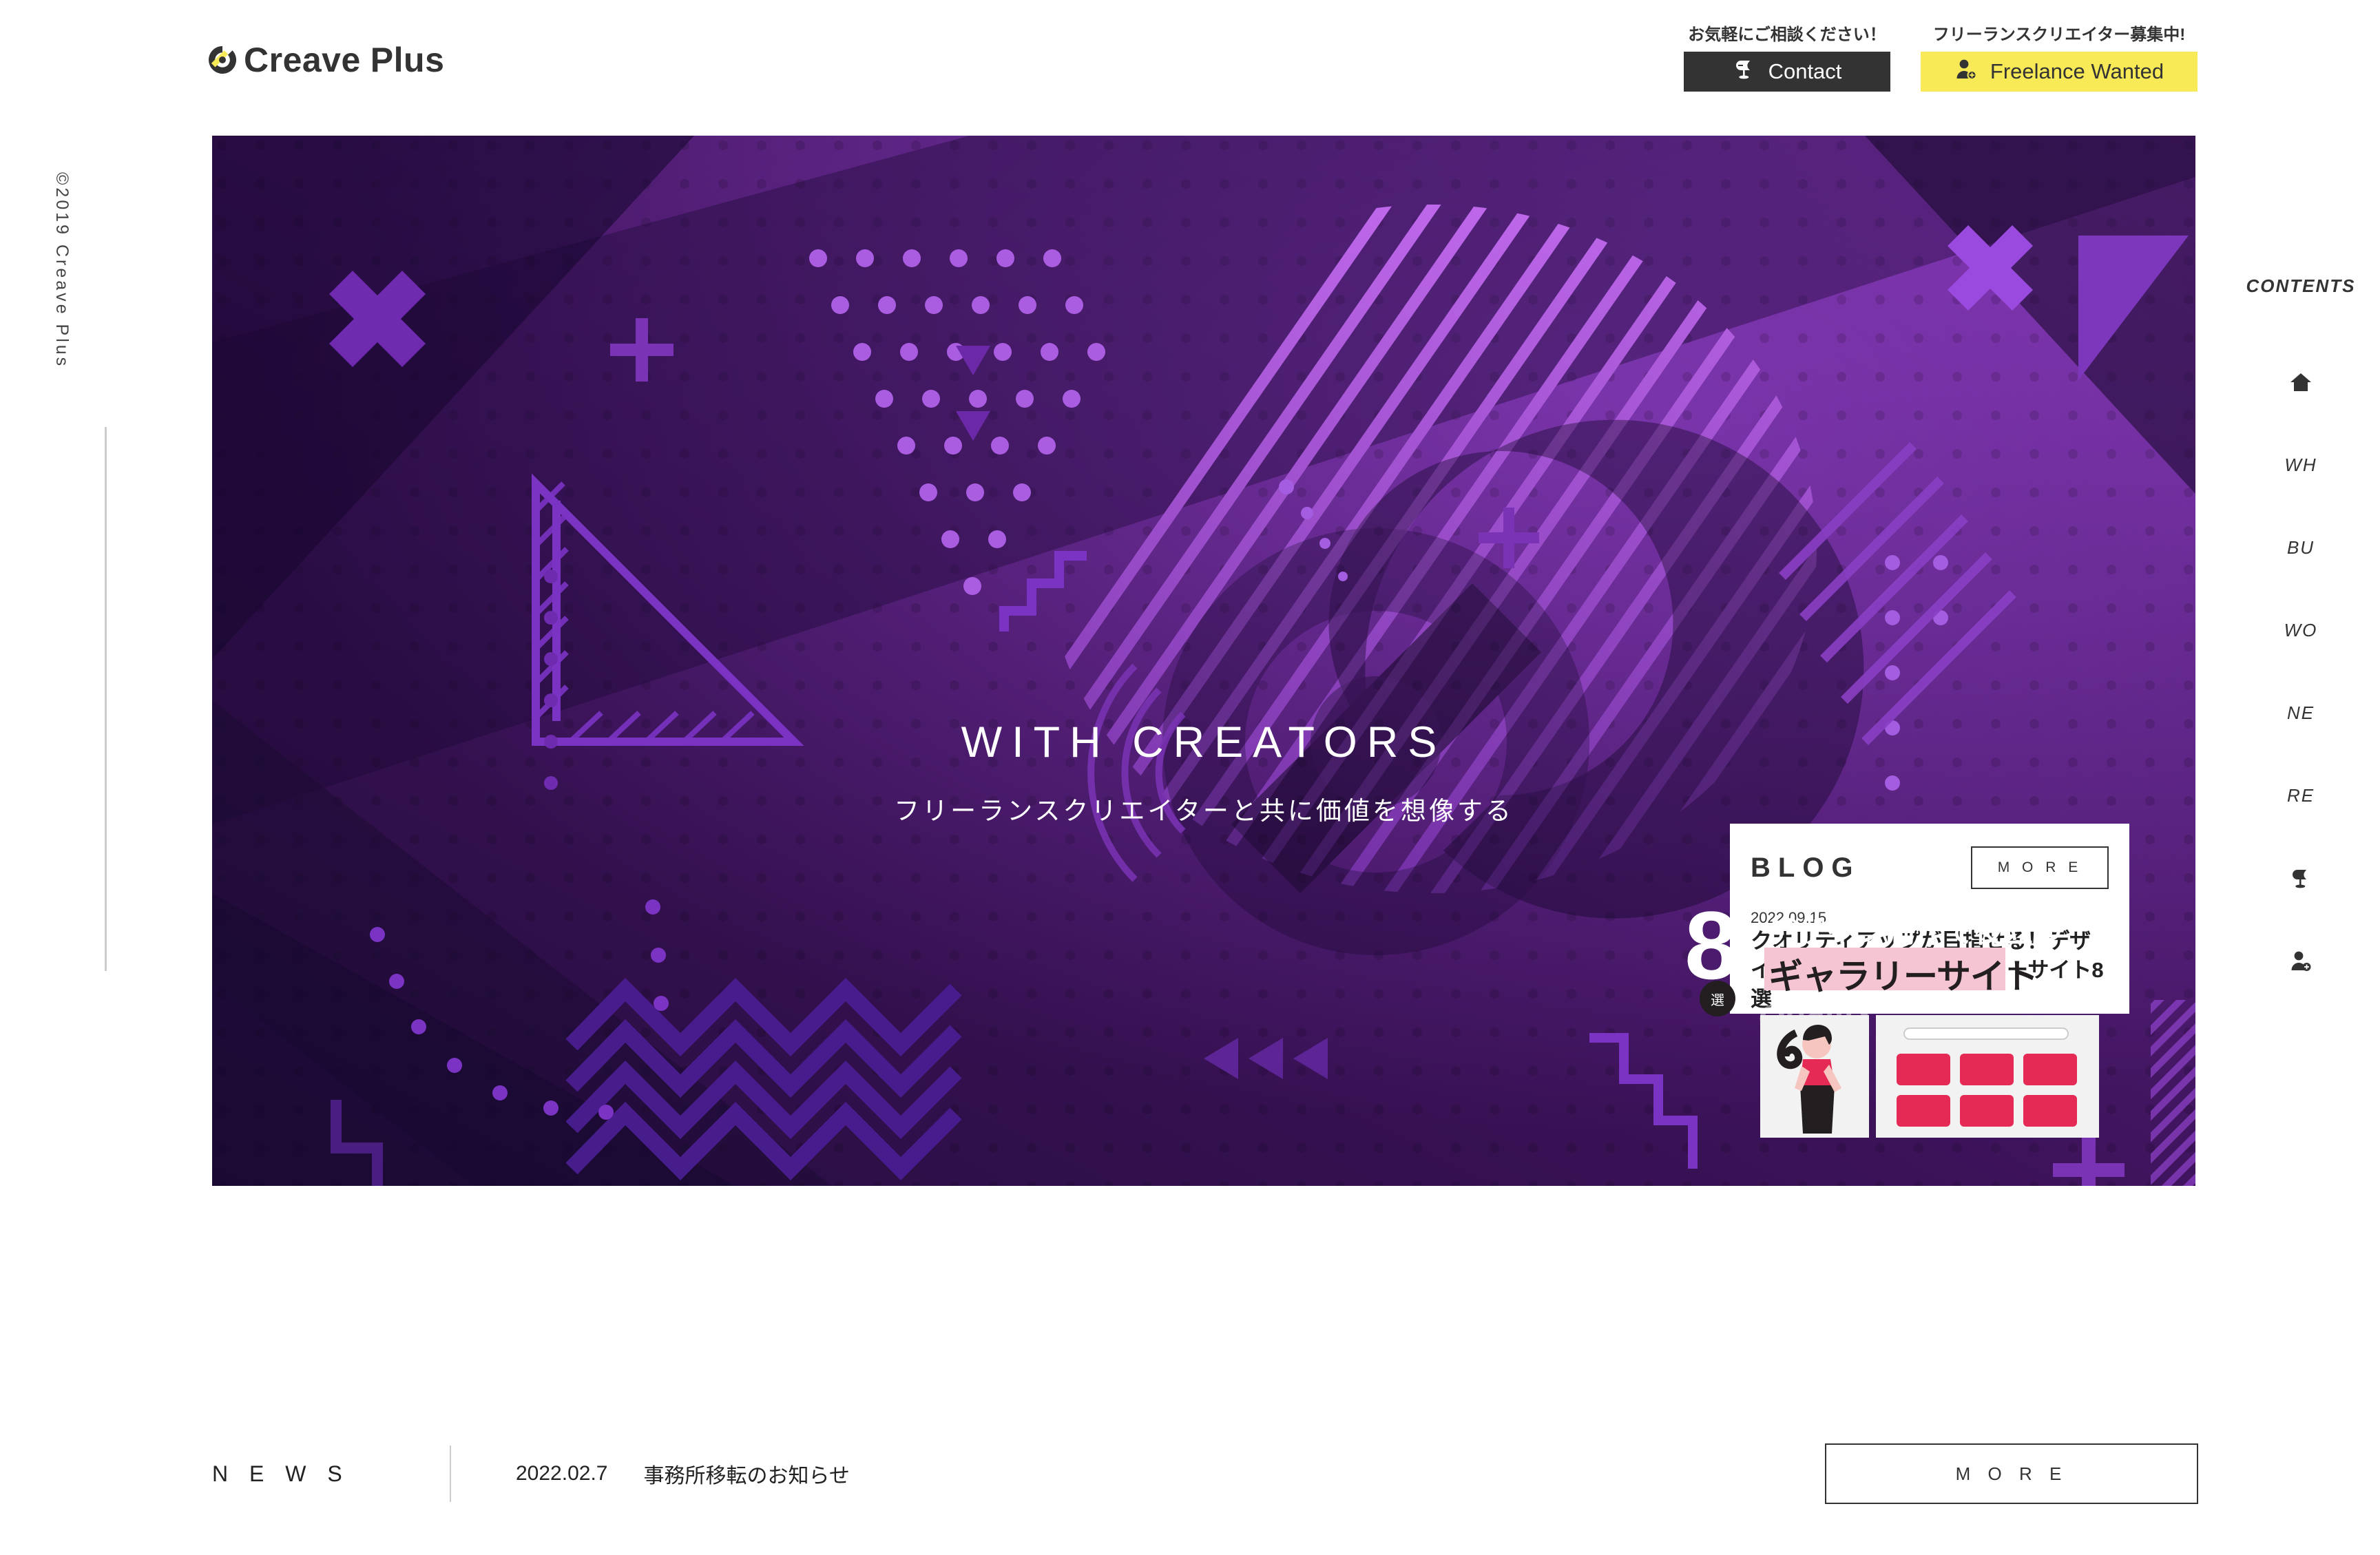 The image size is (2380, 1555). What do you see at coordinates (2077, 71) in the screenshot?
I see `freelance-button-label: Freelance Wanted` at bounding box center [2077, 71].